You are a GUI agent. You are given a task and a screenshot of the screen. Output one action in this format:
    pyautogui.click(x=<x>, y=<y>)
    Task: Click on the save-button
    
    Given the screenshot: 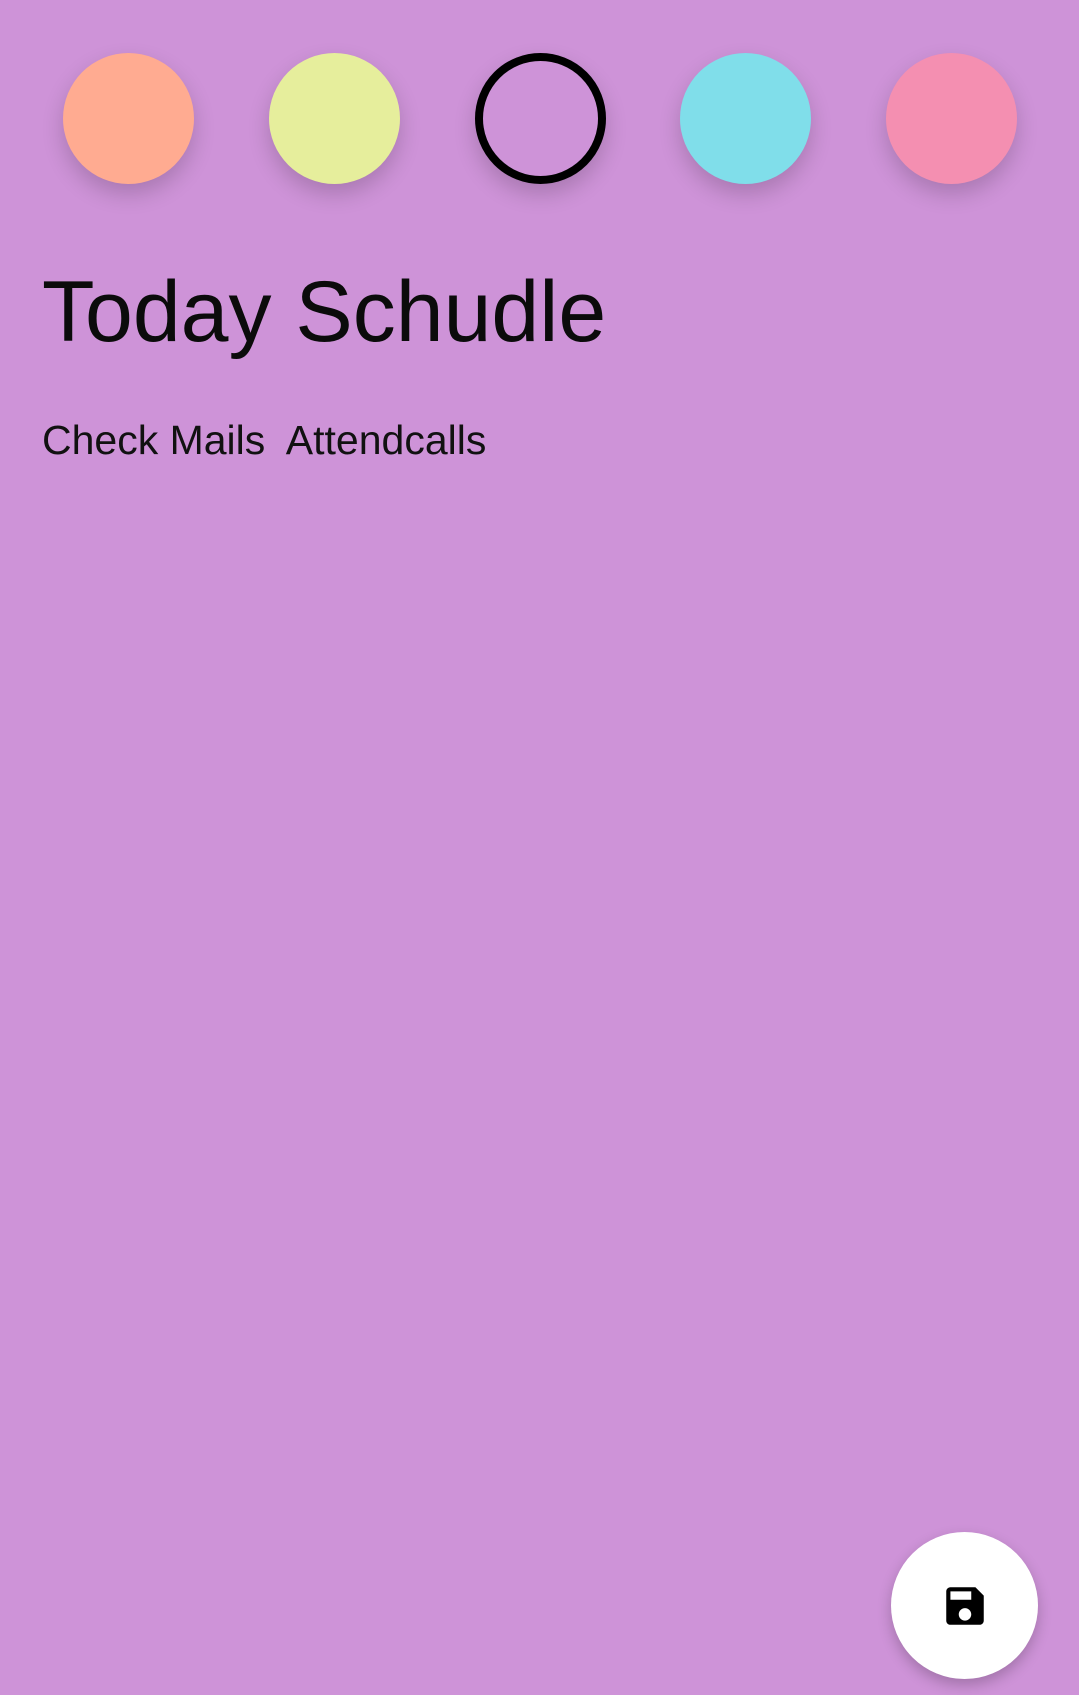 What is the action you would take?
    pyautogui.click(x=964, y=1605)
    